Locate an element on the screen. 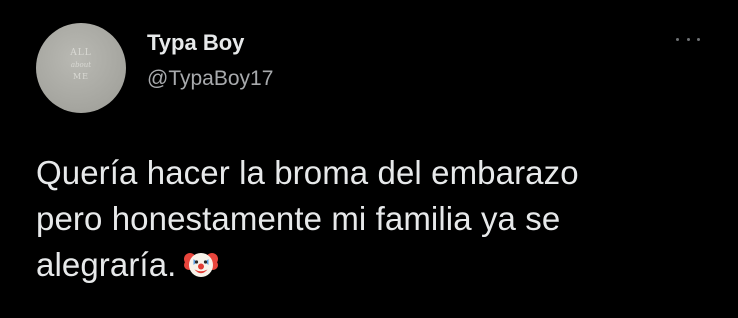 The image size is (738, 318). avatar-text-line: ALL is located at coordinates (81, 53).